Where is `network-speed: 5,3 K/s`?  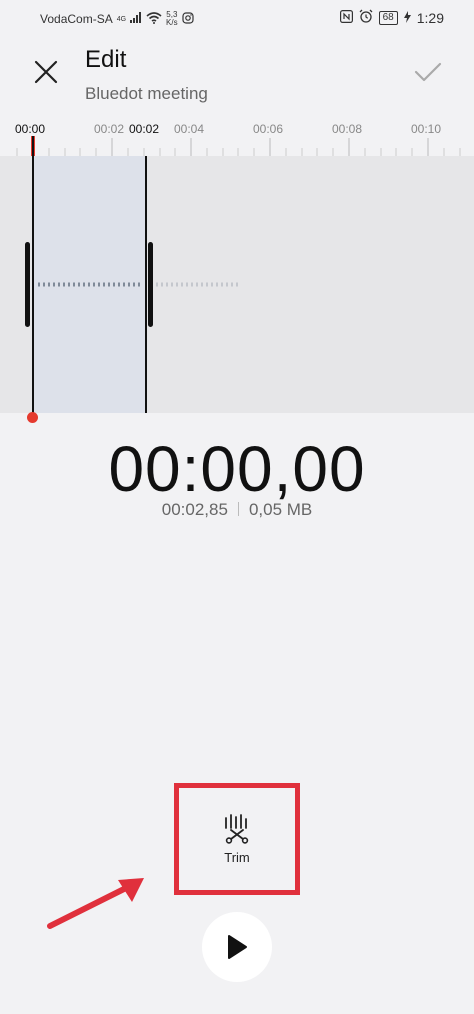
network-speed: 5,3 K/s is located at coordinates (172, 19).